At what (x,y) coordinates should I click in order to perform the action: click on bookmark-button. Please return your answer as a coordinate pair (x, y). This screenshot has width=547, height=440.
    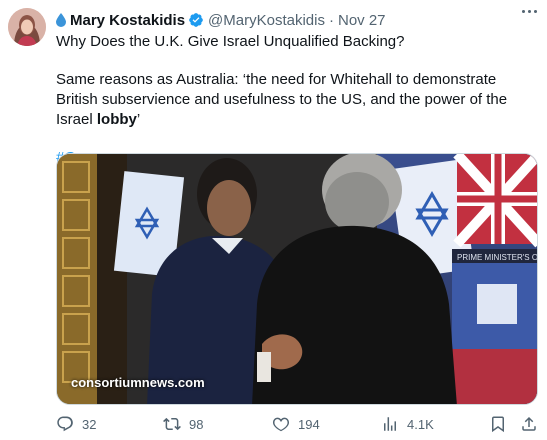
    Looking at the image, I should click on (502, 424).